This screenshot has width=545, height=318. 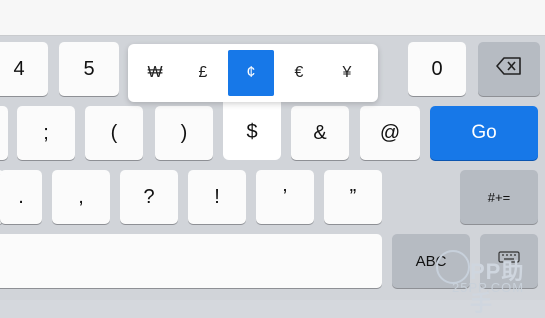 I want to click on key-ampersand-label: &, so click(x=320, y=132).